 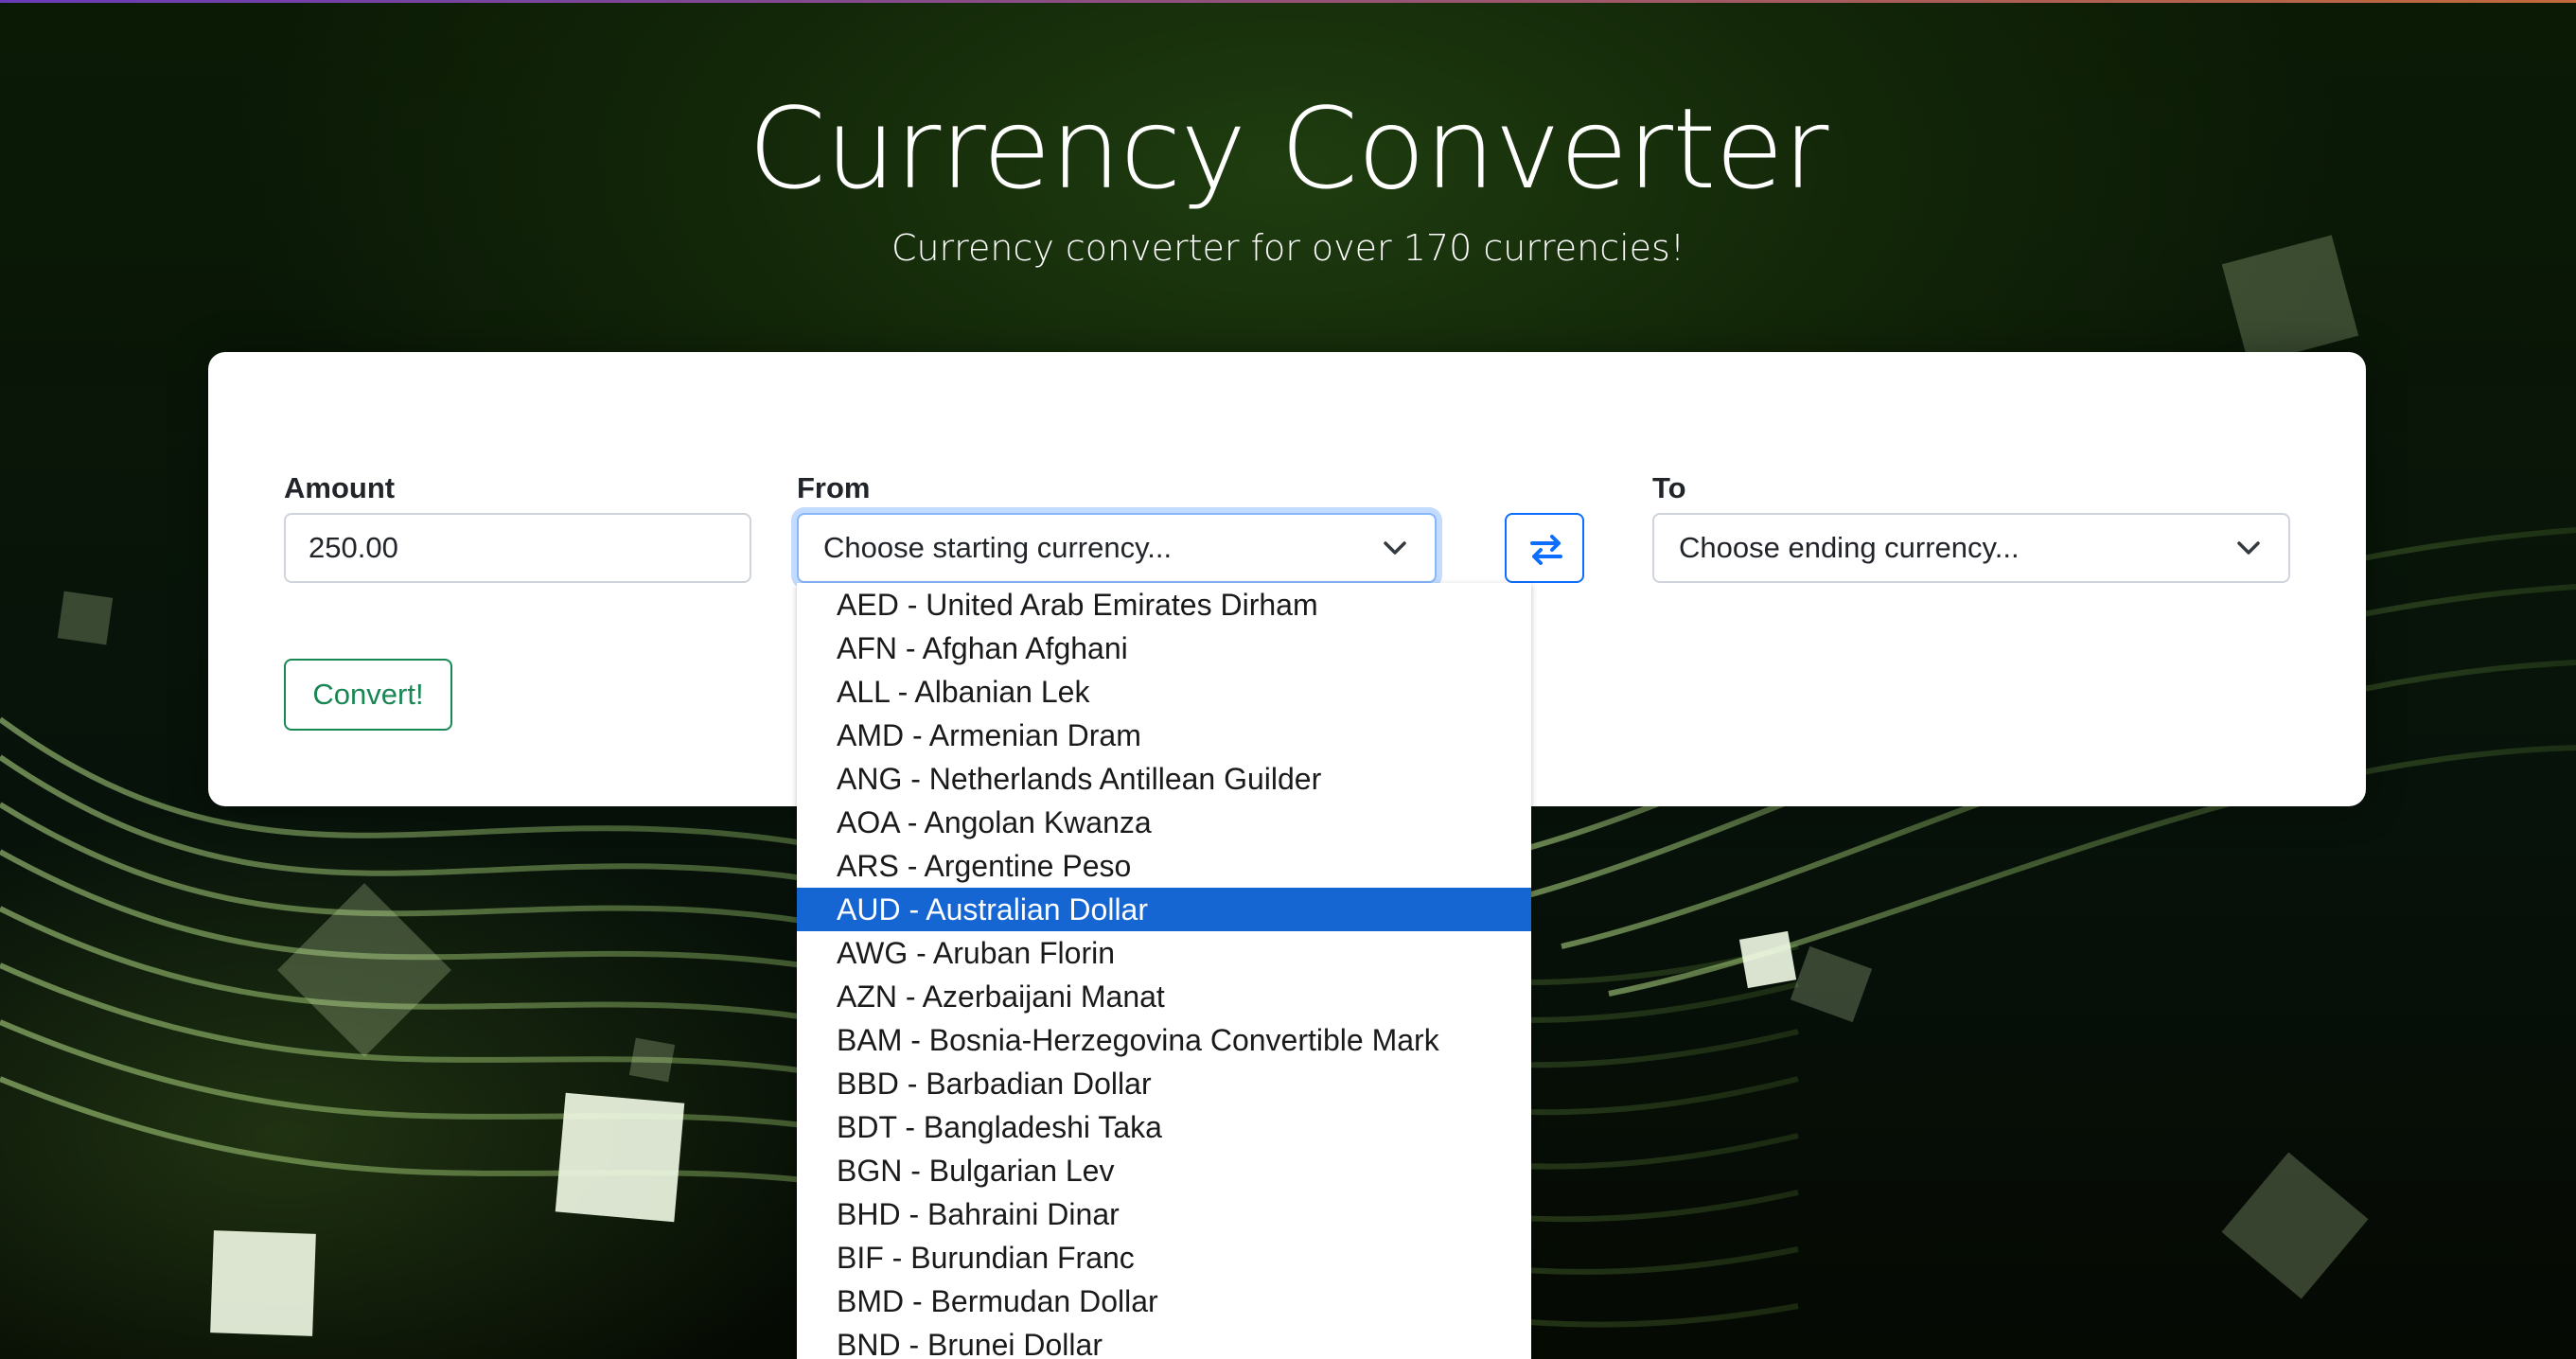 I want to click on swap-currencies-button, so click(x=1544, y=548).